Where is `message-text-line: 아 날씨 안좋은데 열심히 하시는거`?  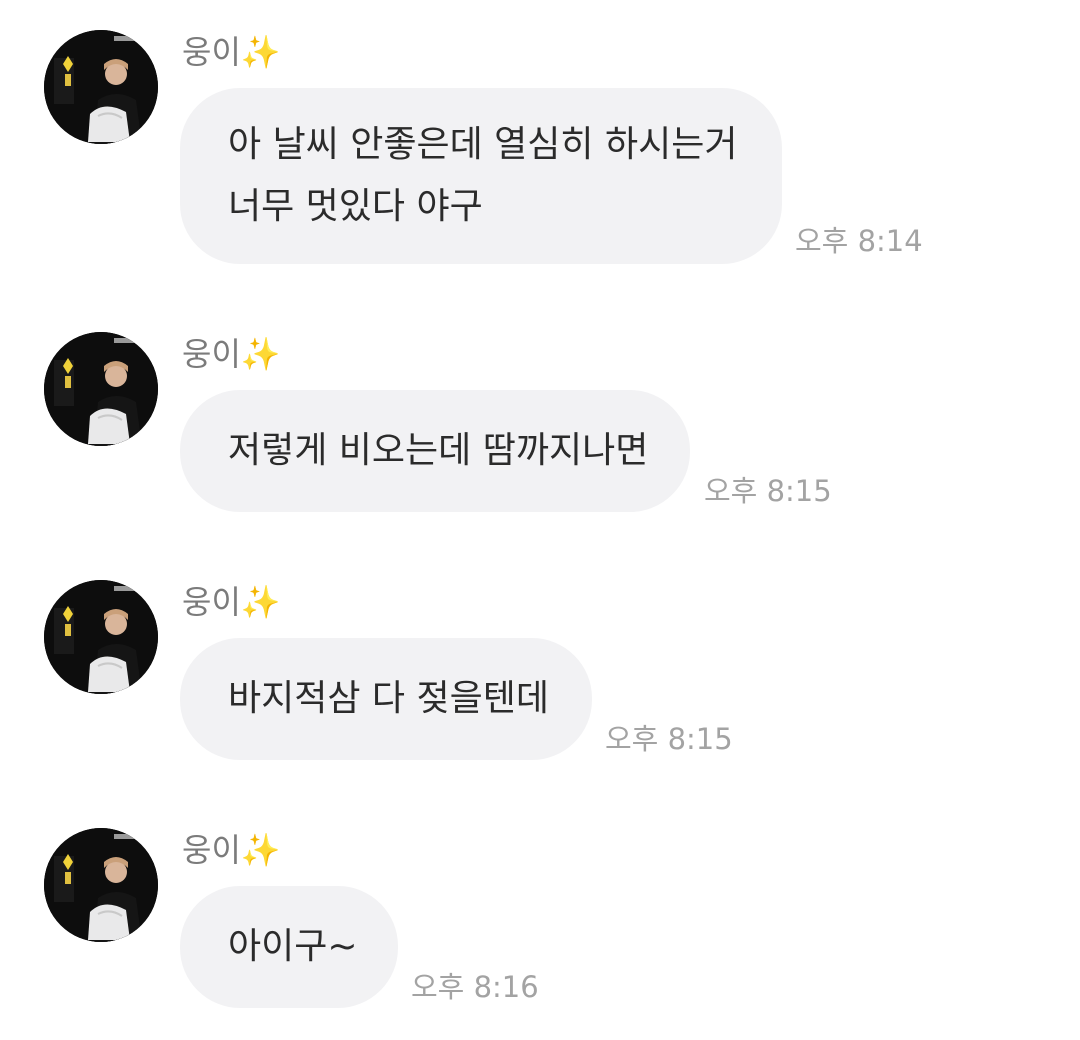 message-text-line: 아 날씨 안좋은데 열심히 하시는거 is located at coordinates (483, 144).